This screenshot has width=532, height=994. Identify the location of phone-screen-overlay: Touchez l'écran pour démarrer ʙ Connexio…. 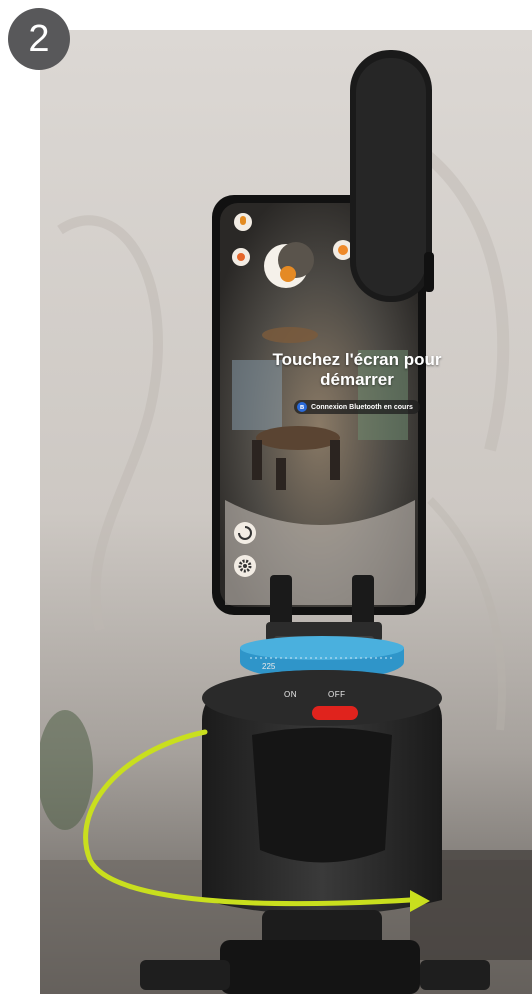
(357, 382).